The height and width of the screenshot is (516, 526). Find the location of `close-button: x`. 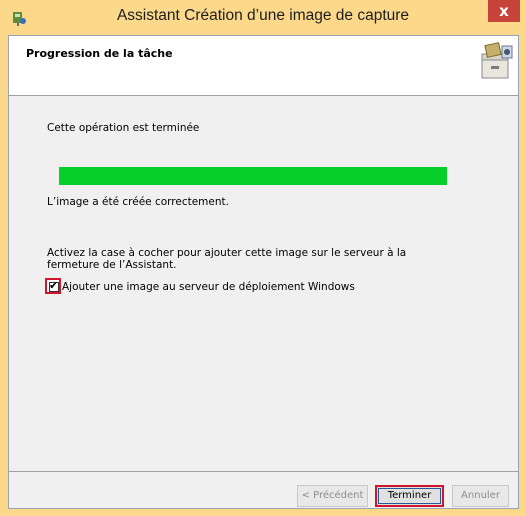

close-button: x is located at coordinates (504, 11).